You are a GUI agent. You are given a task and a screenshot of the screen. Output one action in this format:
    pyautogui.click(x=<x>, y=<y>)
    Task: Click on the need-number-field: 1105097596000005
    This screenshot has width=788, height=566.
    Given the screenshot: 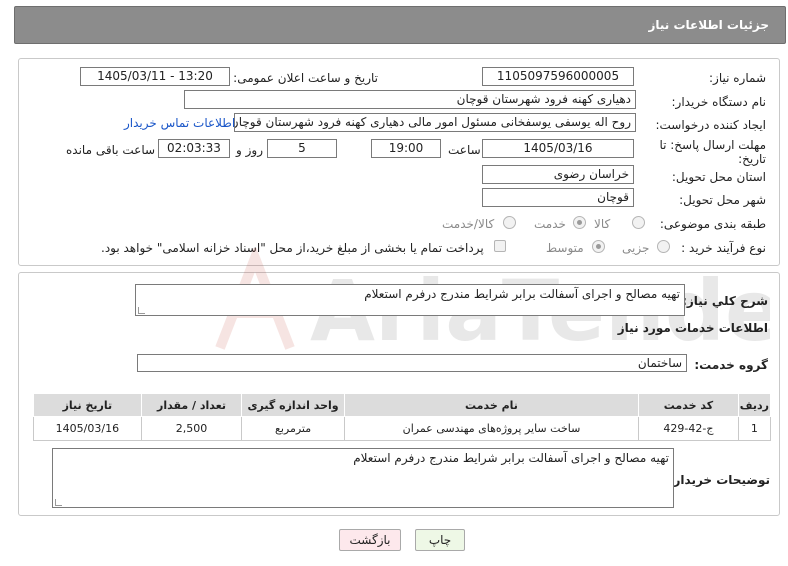 What is the action you would take?
    pyautogui.click(x=558, y=76)
    